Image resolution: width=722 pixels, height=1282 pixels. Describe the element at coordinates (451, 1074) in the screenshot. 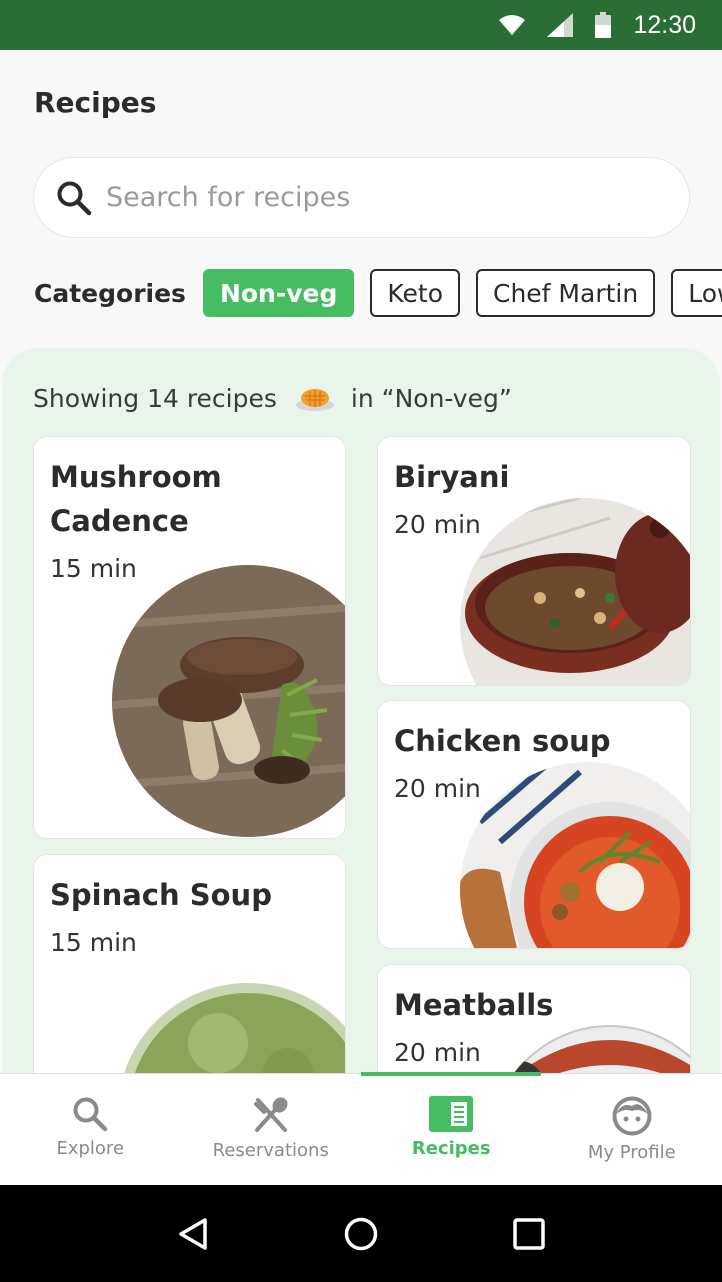

I see `active-tab-indicator` at that location.